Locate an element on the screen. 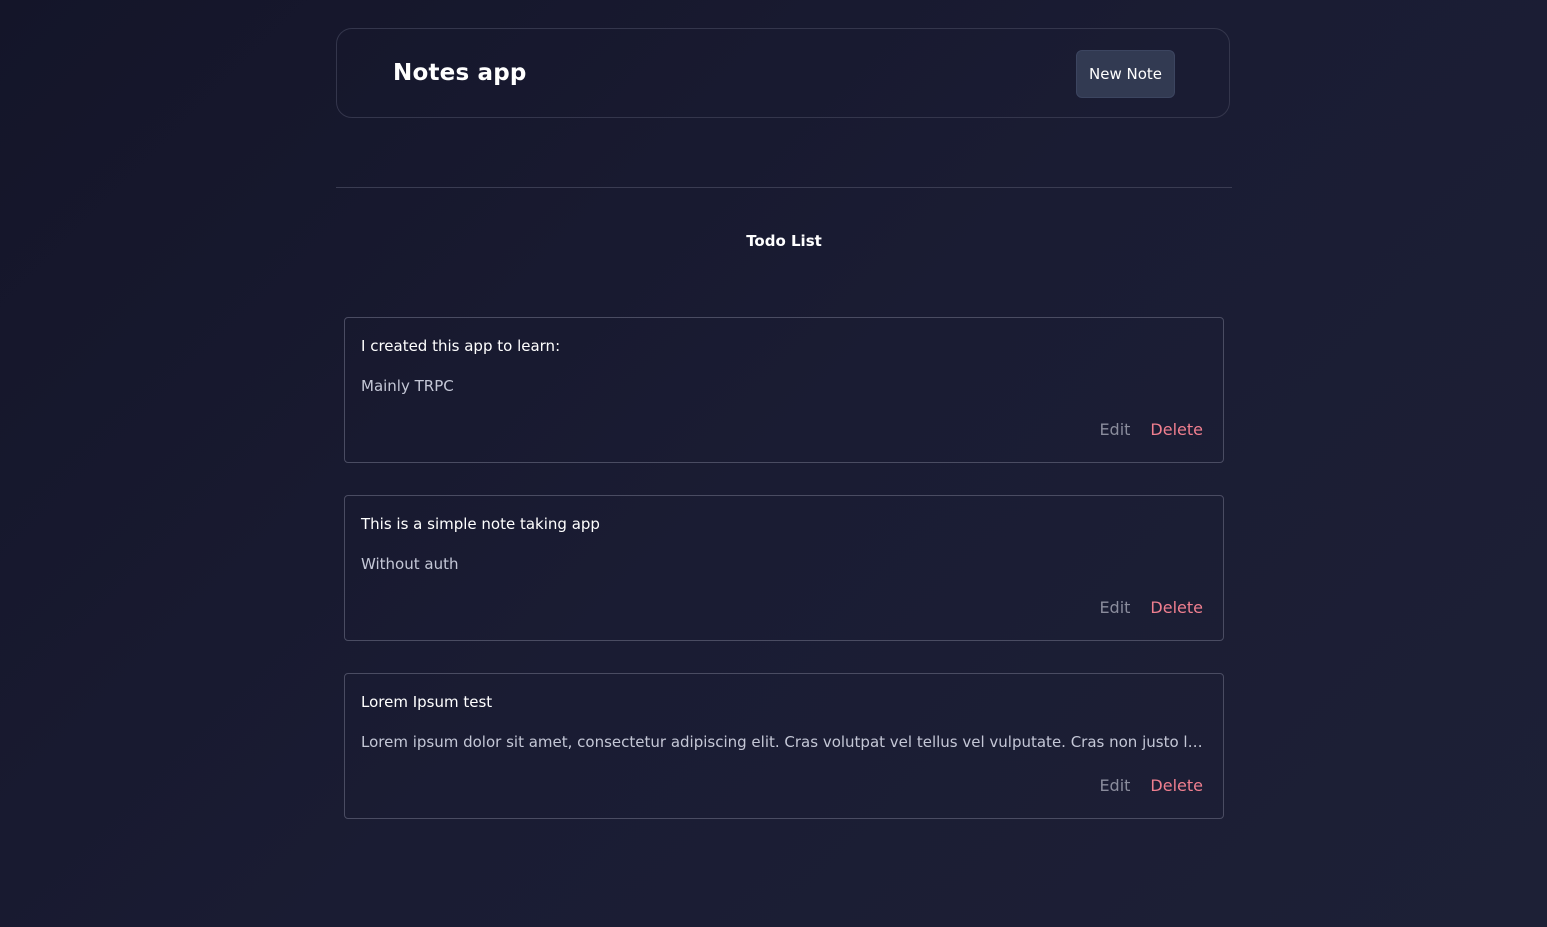 The height and width of the screenshot is (927, 1547). note-title: Lorem Ipsum test is located at coordinates (427, 702).